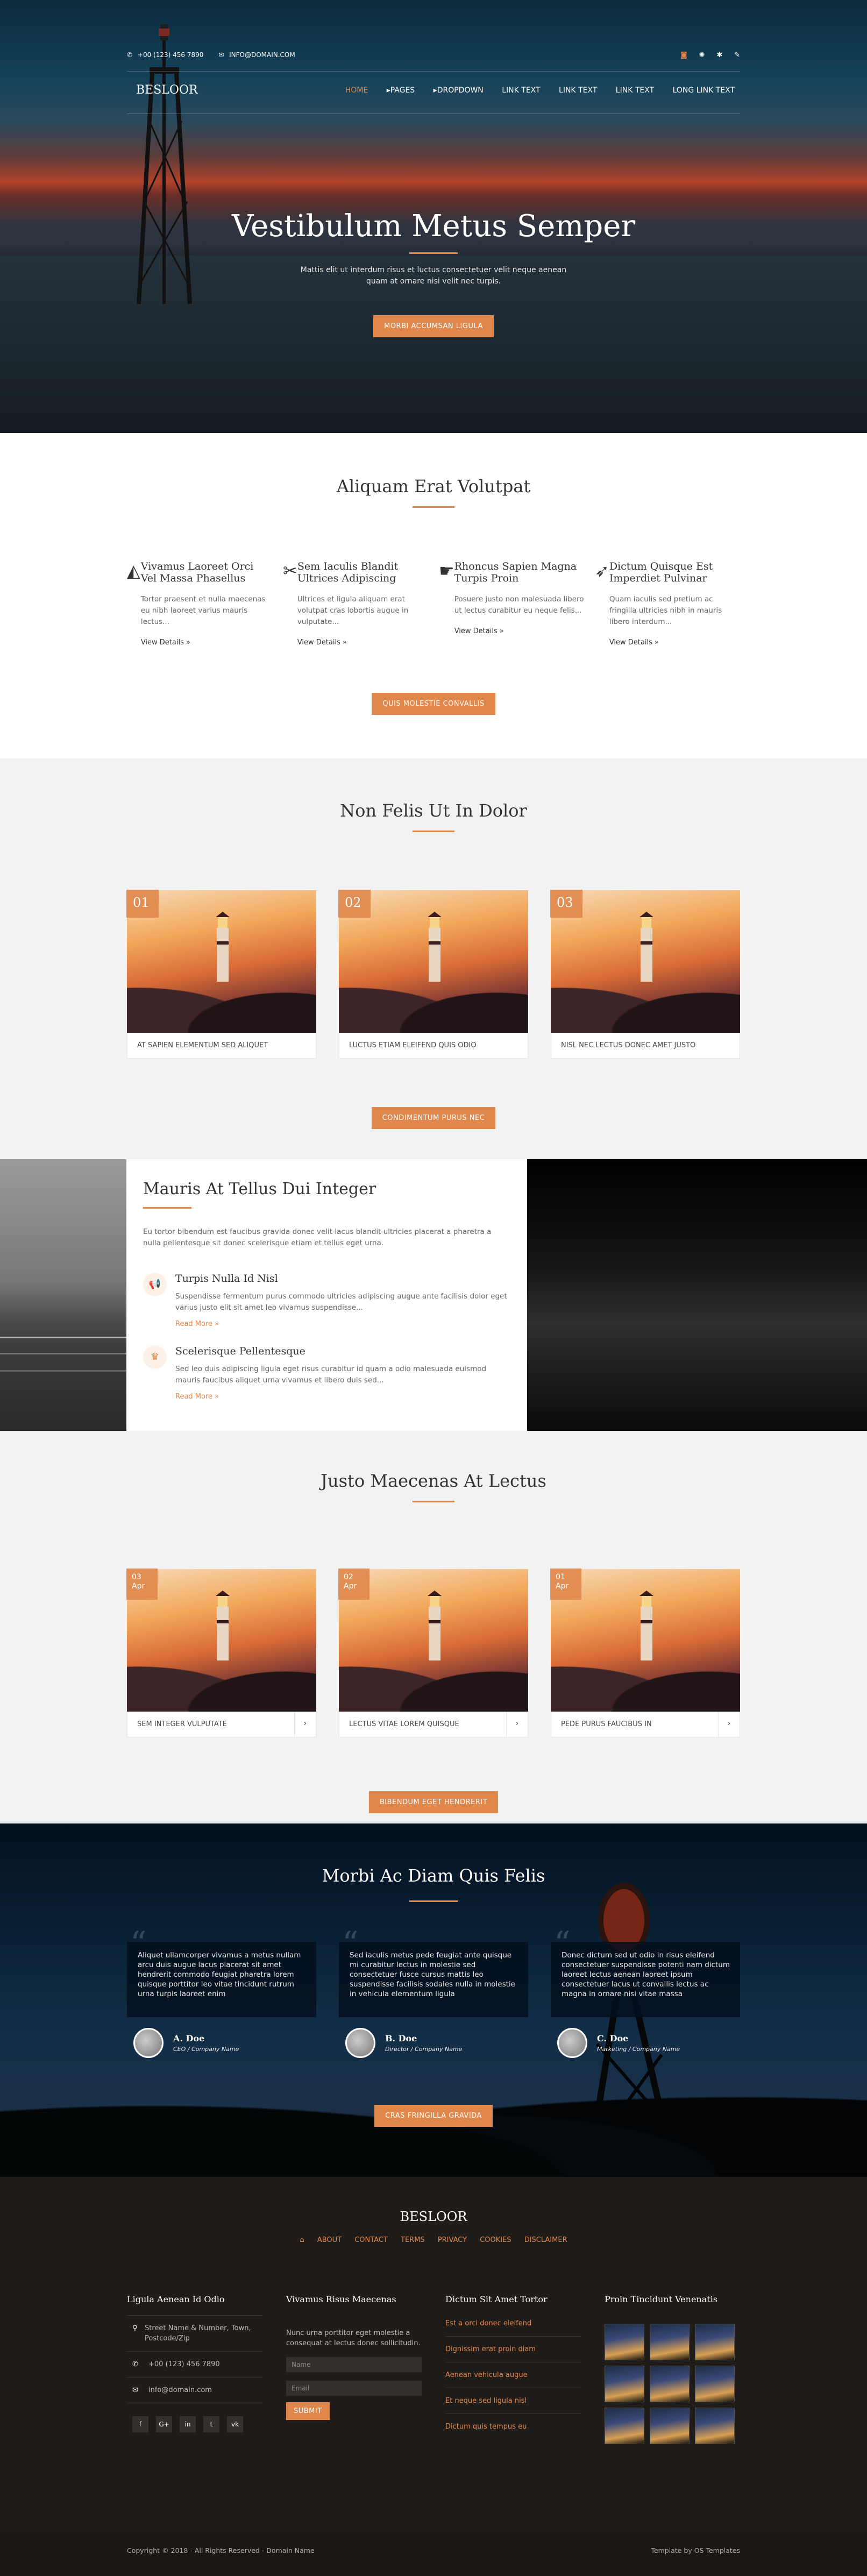 Image resolution: width=867 pixels, height=2576 pixels. Describe the element at coordinates (164, 2424) in the screenshot. I see `google-plus-icon: G+` at that location.